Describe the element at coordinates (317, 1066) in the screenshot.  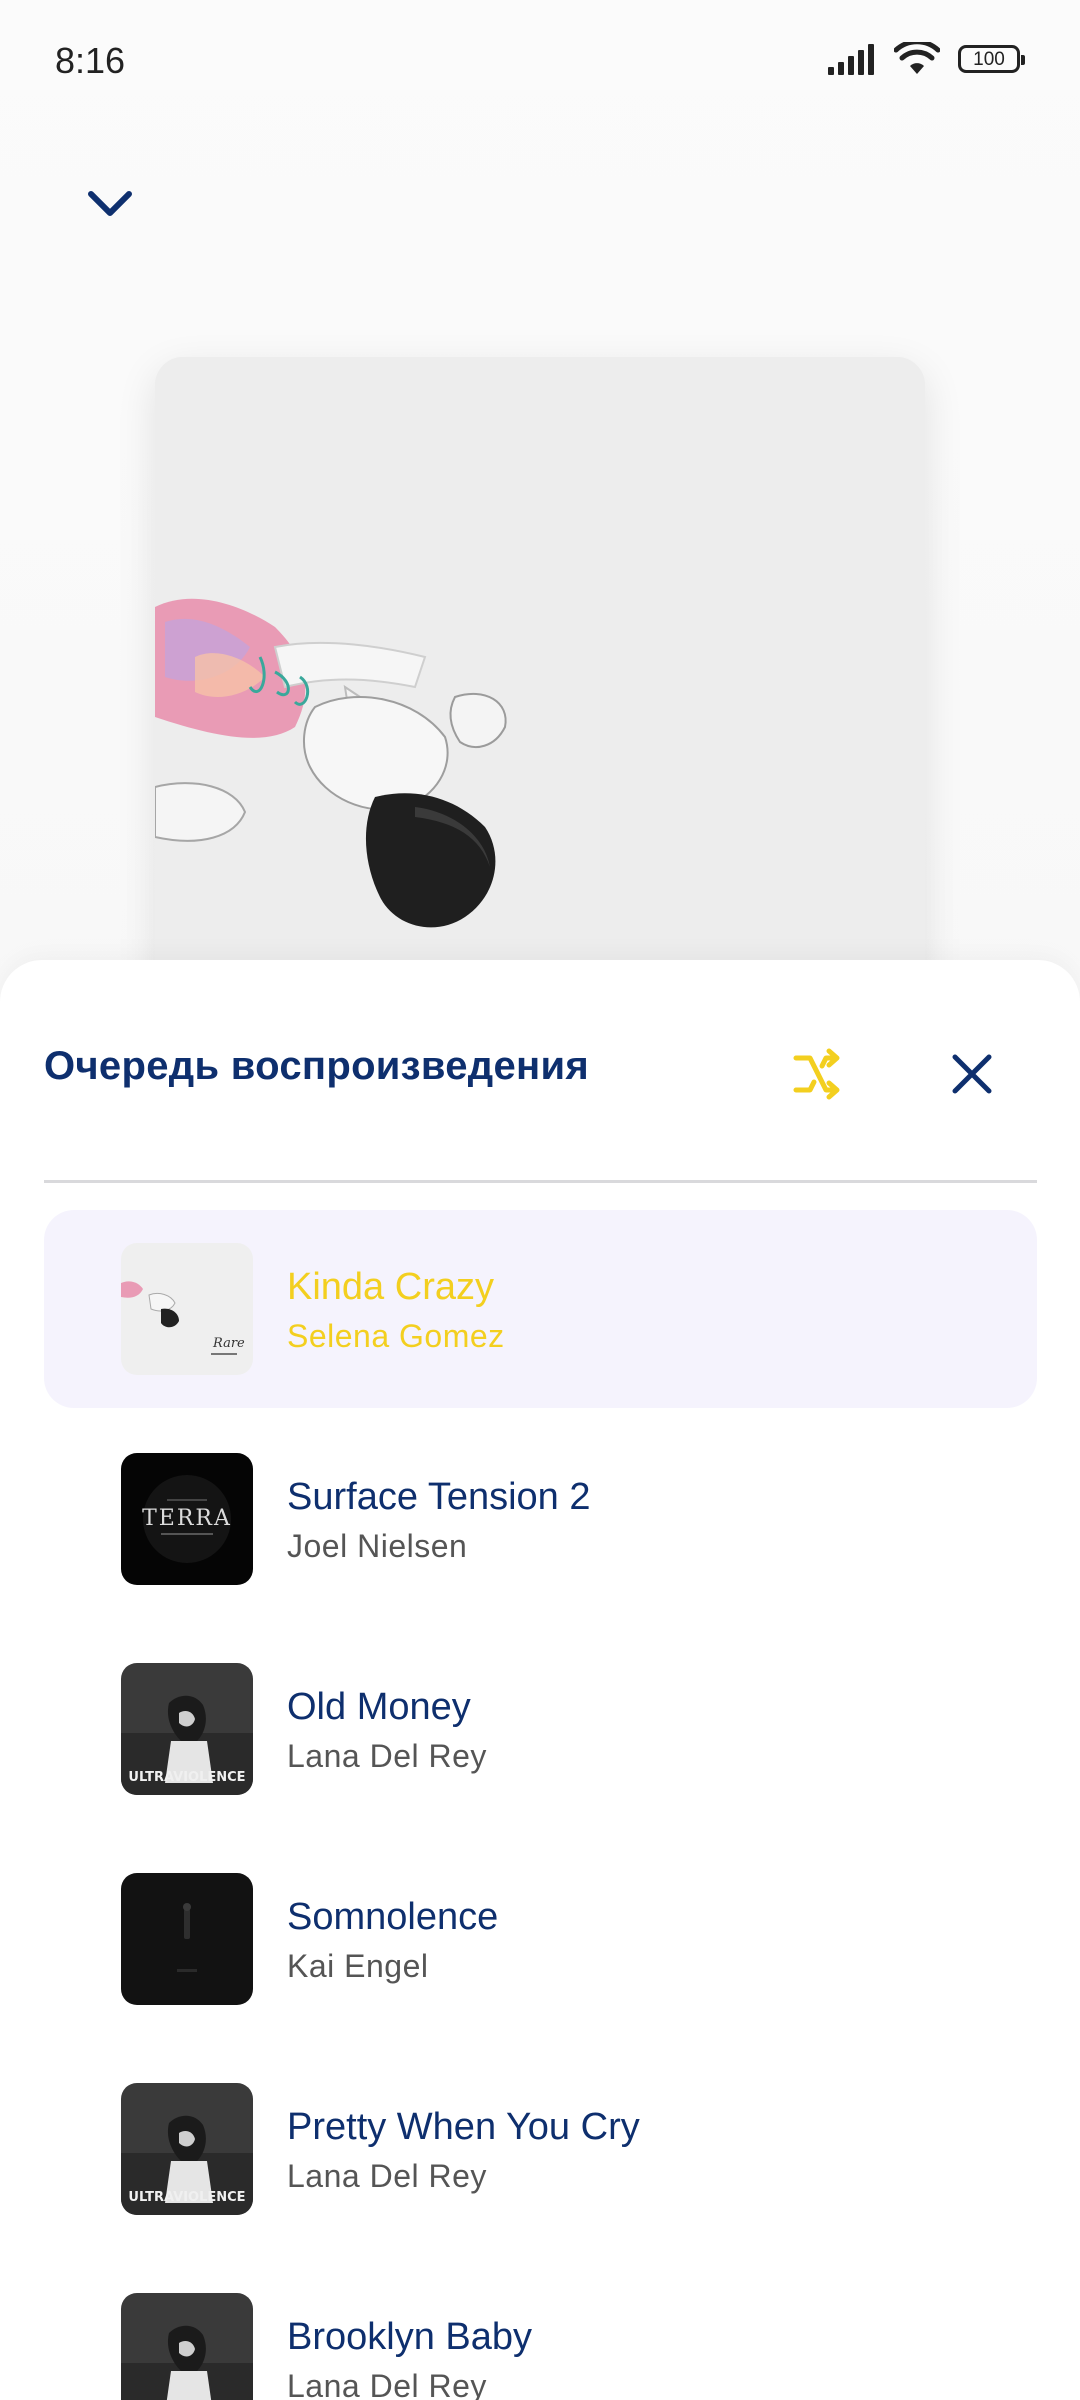
I see `queue-title: Очередь воспроизведения` at that location.